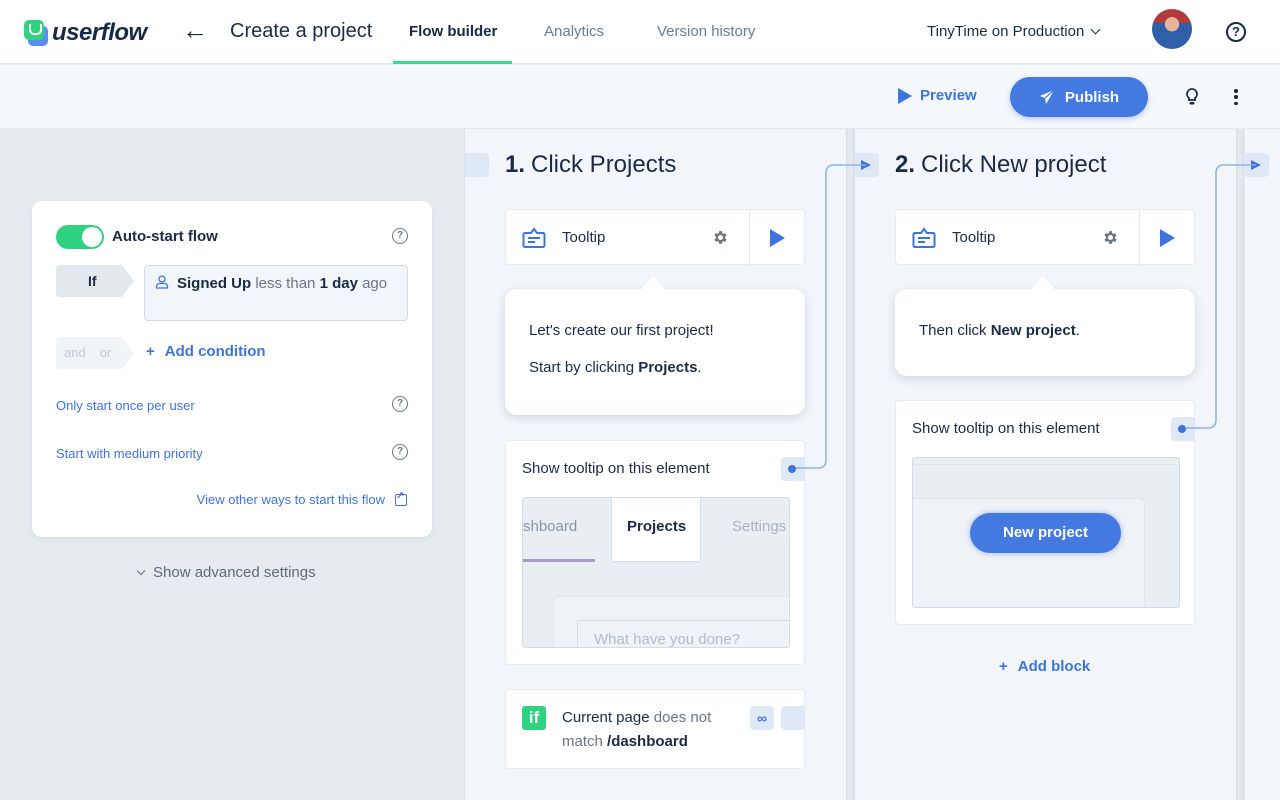  Describe the element at coordinates (1092, 97) in the screenshot. I see `publish-label: Publish` at that location.